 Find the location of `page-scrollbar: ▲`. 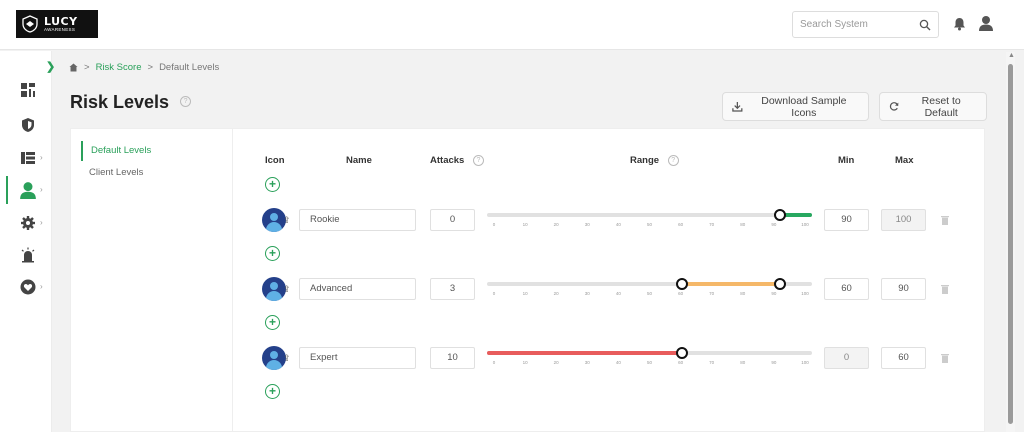

page-scrollbar: ▲ is located at coordinates (1010, 242).